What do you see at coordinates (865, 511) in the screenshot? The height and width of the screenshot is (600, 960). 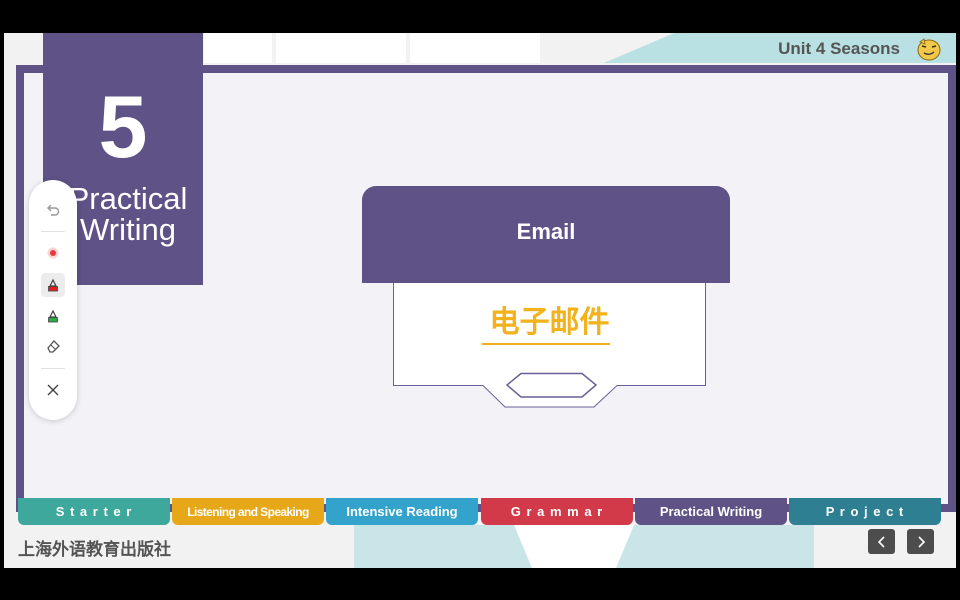 I see `tab-project: P r o j e c t` at bounding box center [865, 511].